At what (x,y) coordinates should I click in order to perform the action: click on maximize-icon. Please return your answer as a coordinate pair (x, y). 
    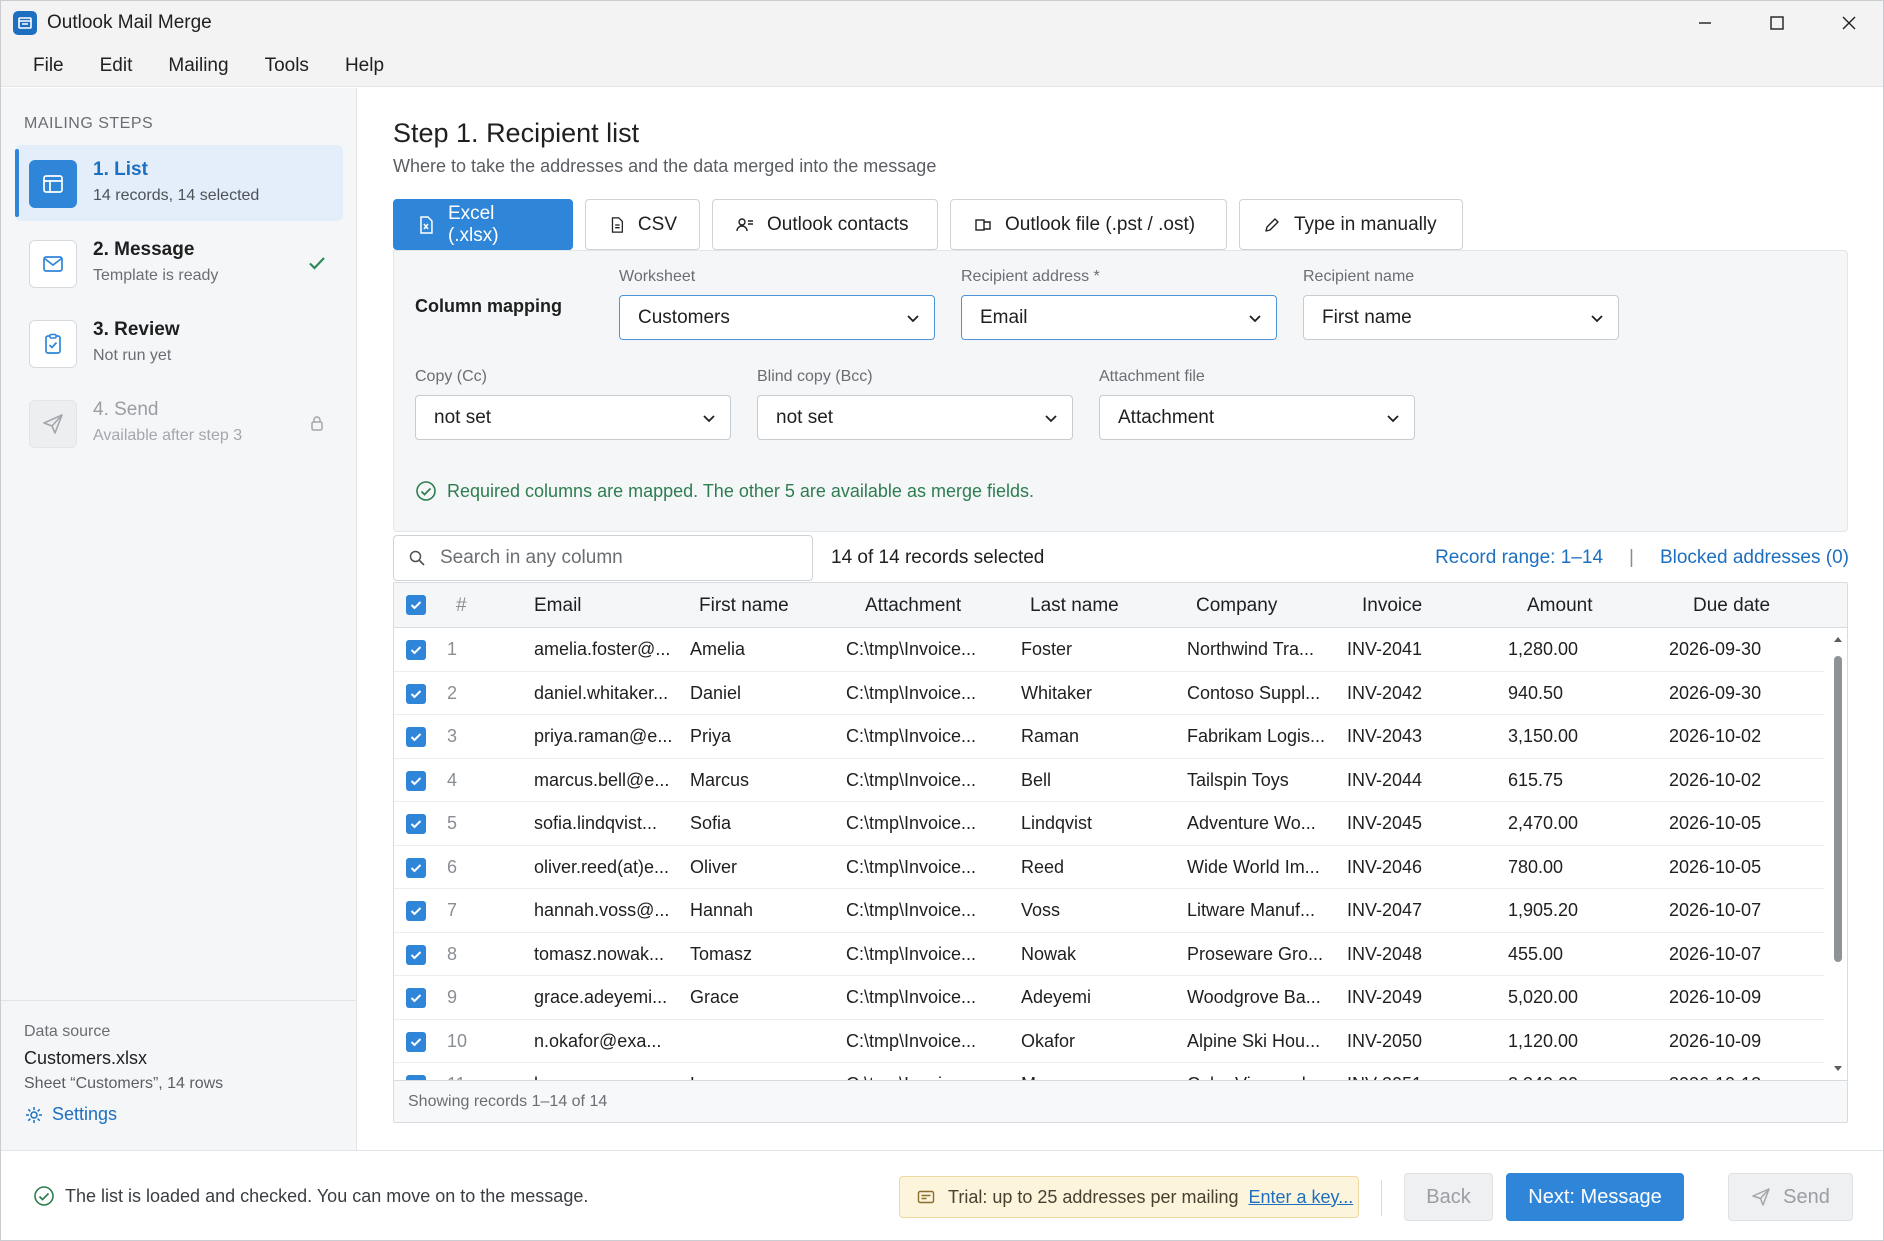
    Looking at the image, I should click on (1777, 23).